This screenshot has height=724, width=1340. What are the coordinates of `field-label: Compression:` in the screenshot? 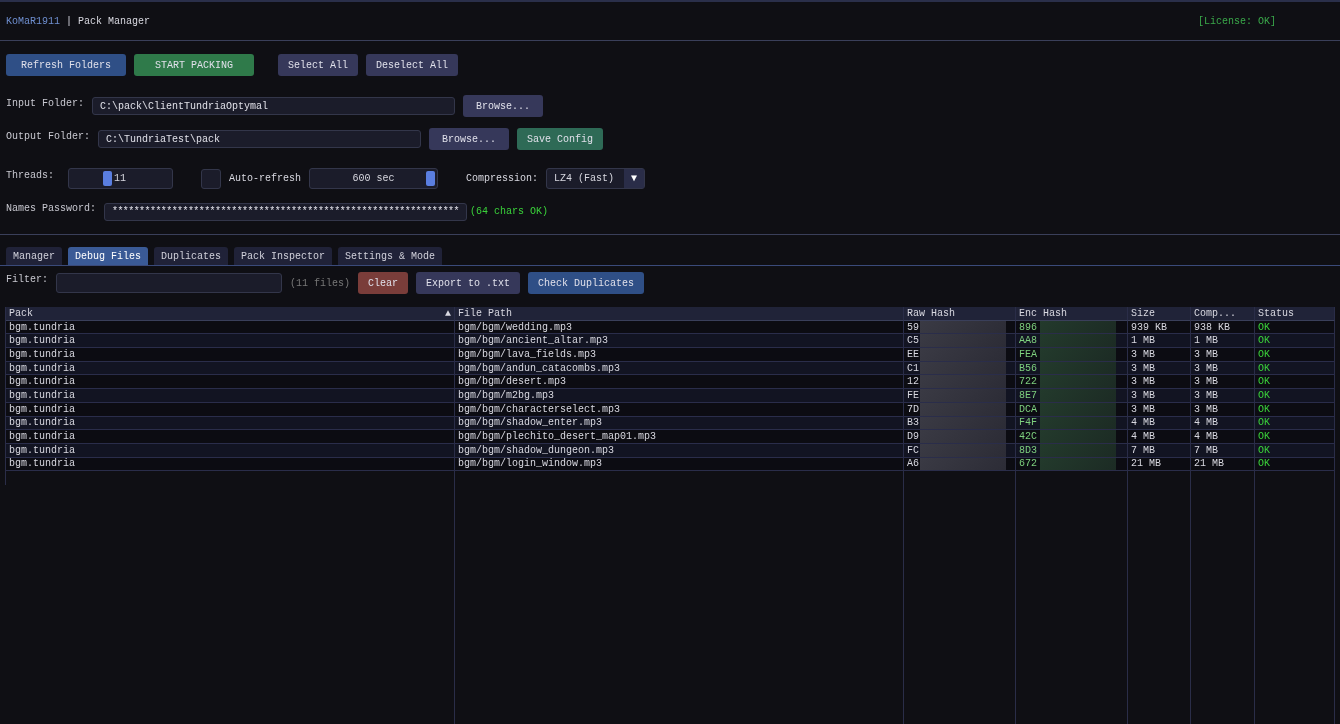 It's located at (502, 178).